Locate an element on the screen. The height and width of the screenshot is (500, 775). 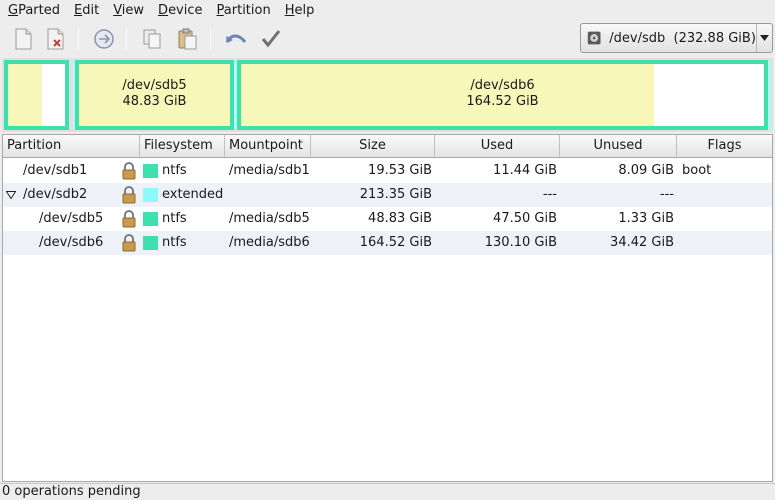
used: 130.10 GiB is located at coordinates (520, 242).